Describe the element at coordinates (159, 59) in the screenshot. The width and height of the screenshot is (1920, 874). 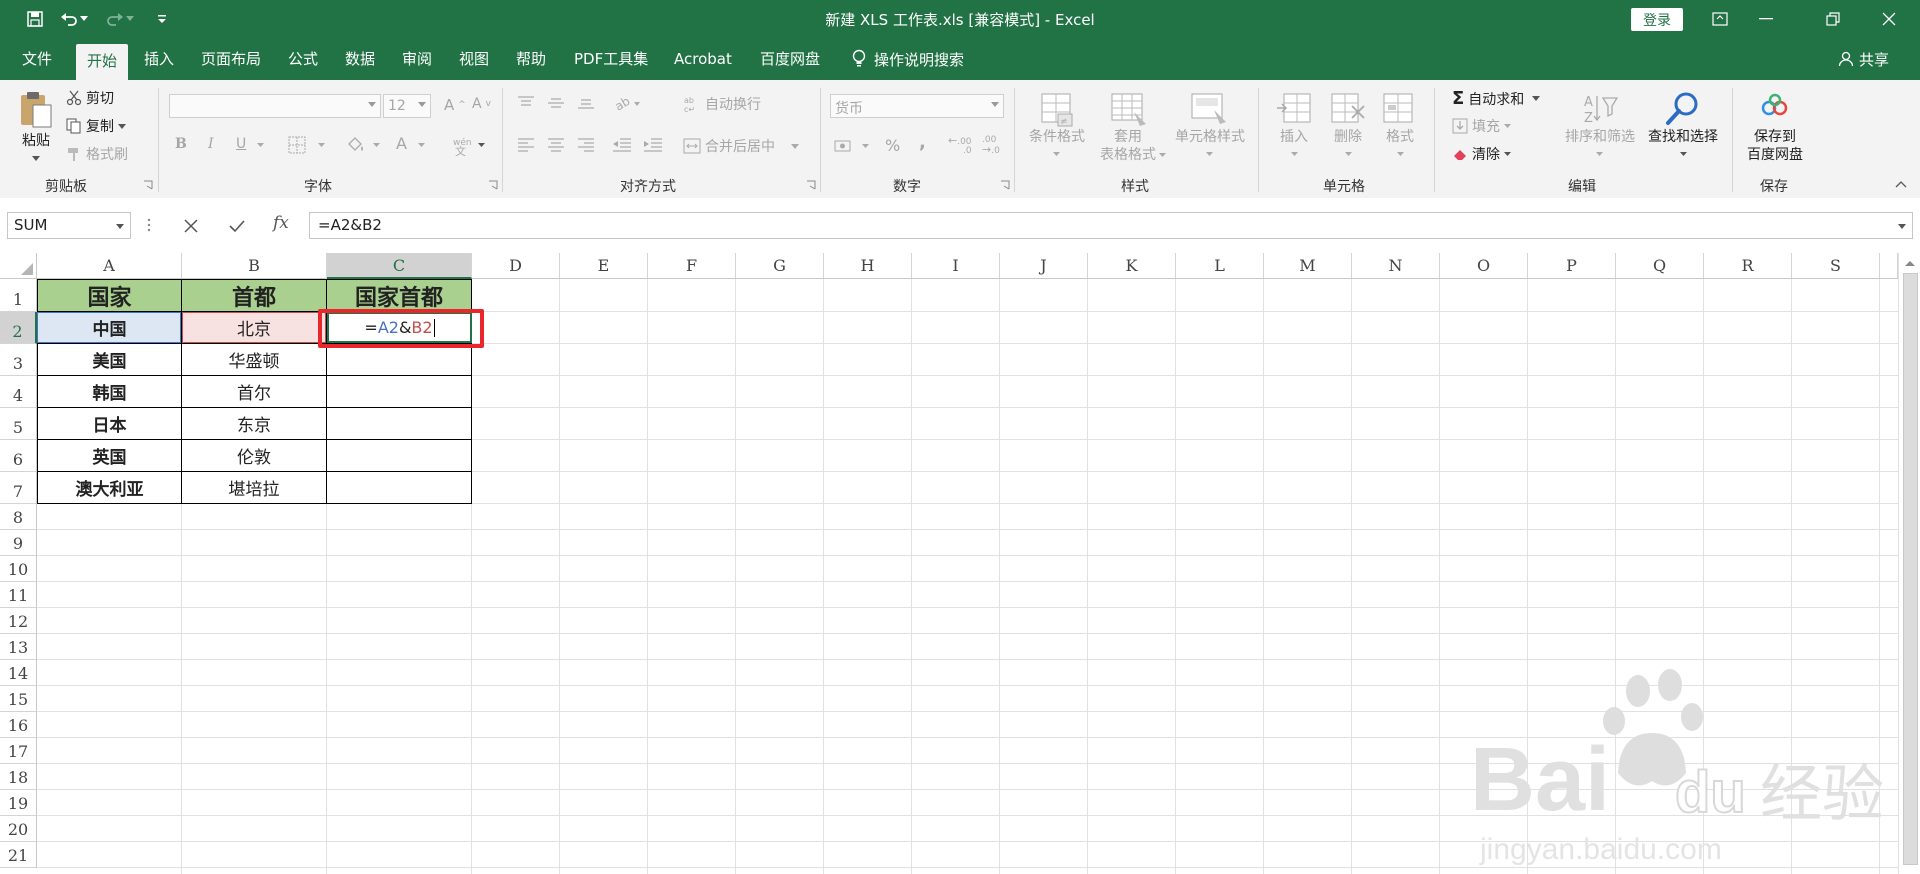
I see `tab-insert: 插入` at that location.